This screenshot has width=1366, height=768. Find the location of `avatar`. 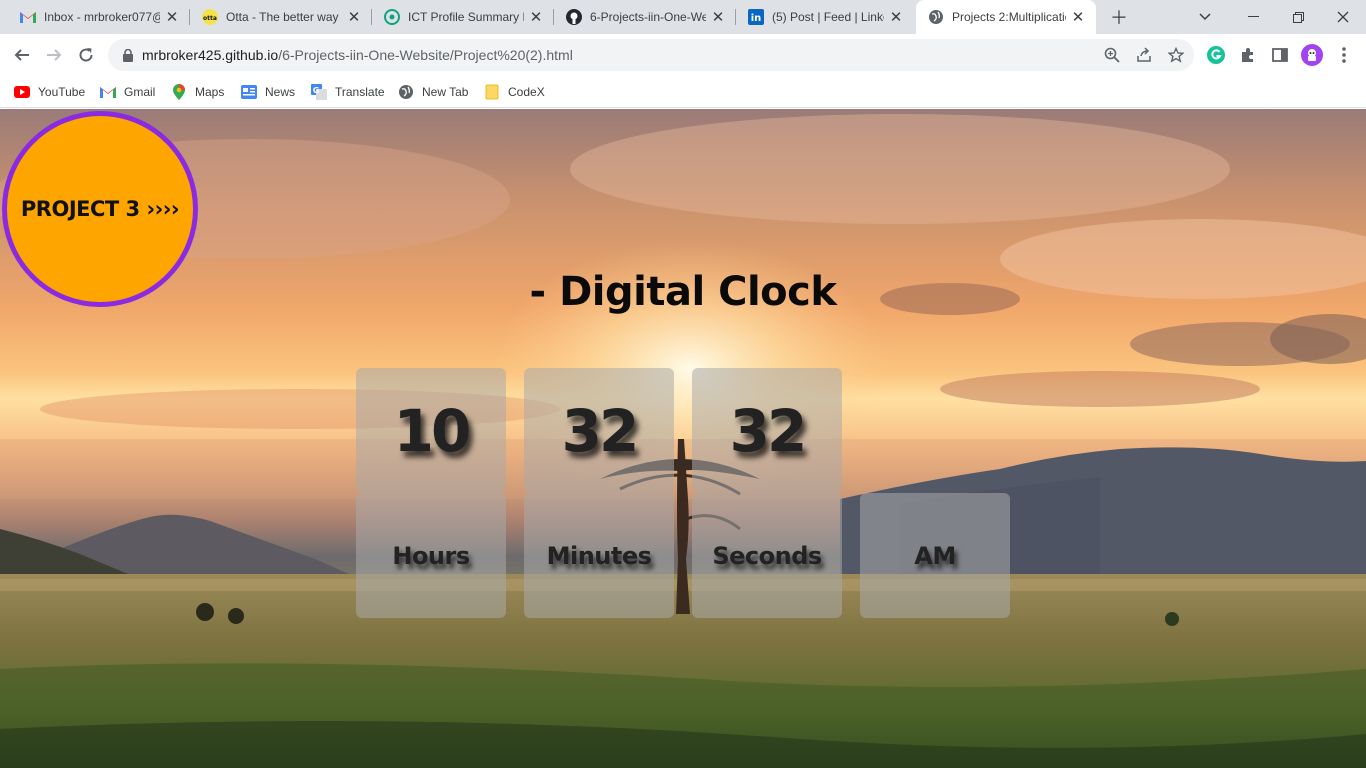

avatar is located at coordinates (1312, 55).